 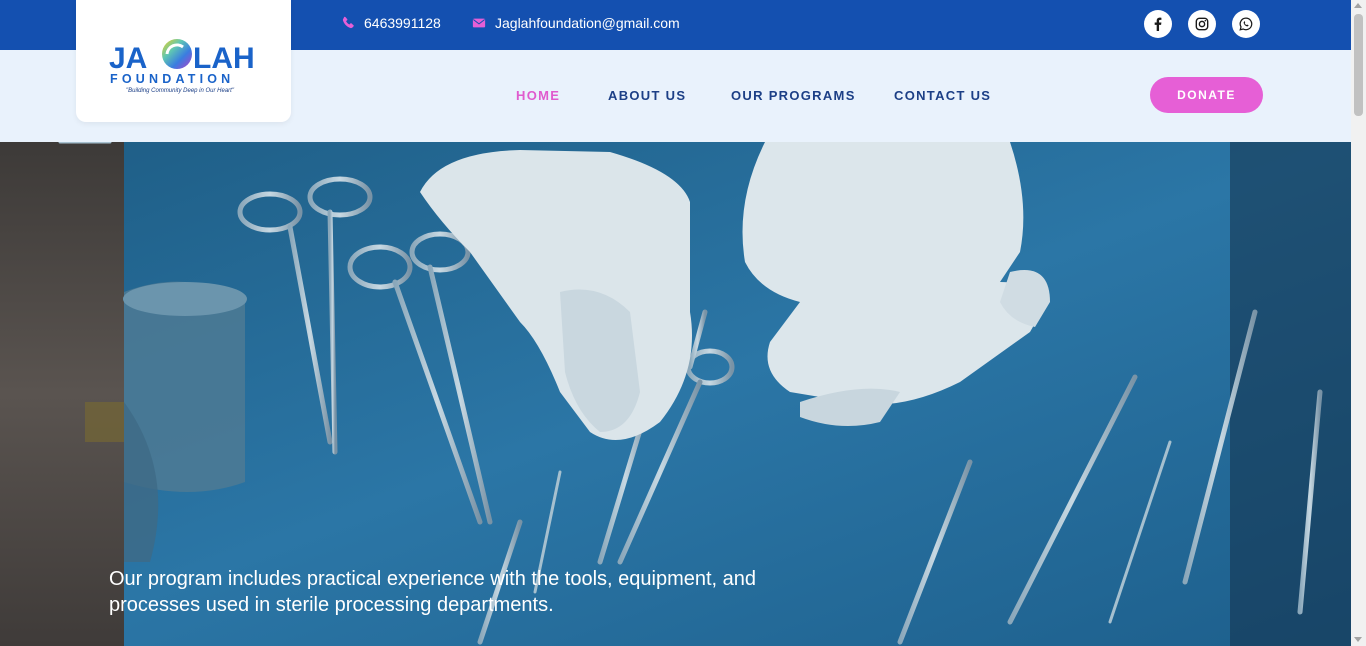 I want to click on phone-number: 6463991128, so click(x=402, y=23).